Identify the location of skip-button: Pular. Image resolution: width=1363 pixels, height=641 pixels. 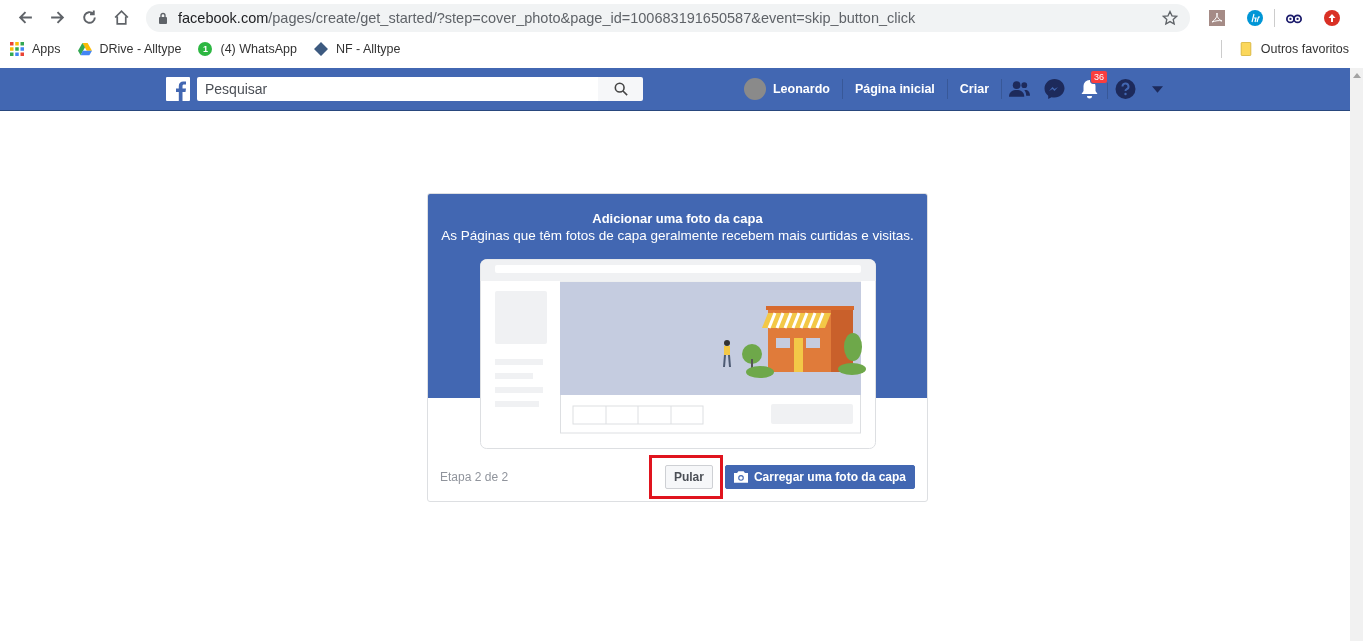
(688, 477).